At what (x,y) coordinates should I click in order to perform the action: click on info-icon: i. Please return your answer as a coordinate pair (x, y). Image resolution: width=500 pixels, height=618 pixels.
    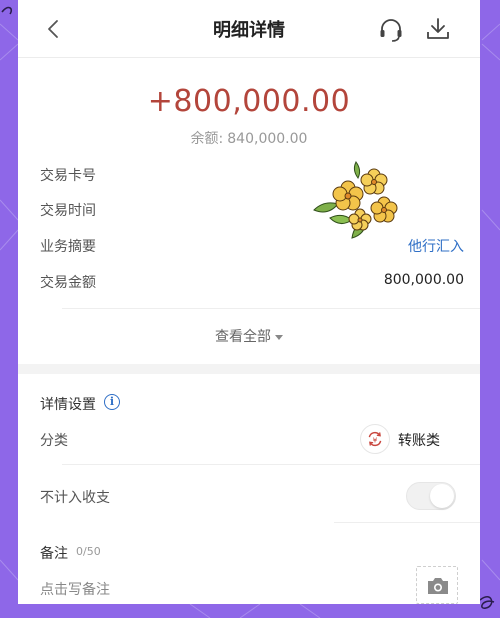
    Looking at the image, I should click on (112, 402).